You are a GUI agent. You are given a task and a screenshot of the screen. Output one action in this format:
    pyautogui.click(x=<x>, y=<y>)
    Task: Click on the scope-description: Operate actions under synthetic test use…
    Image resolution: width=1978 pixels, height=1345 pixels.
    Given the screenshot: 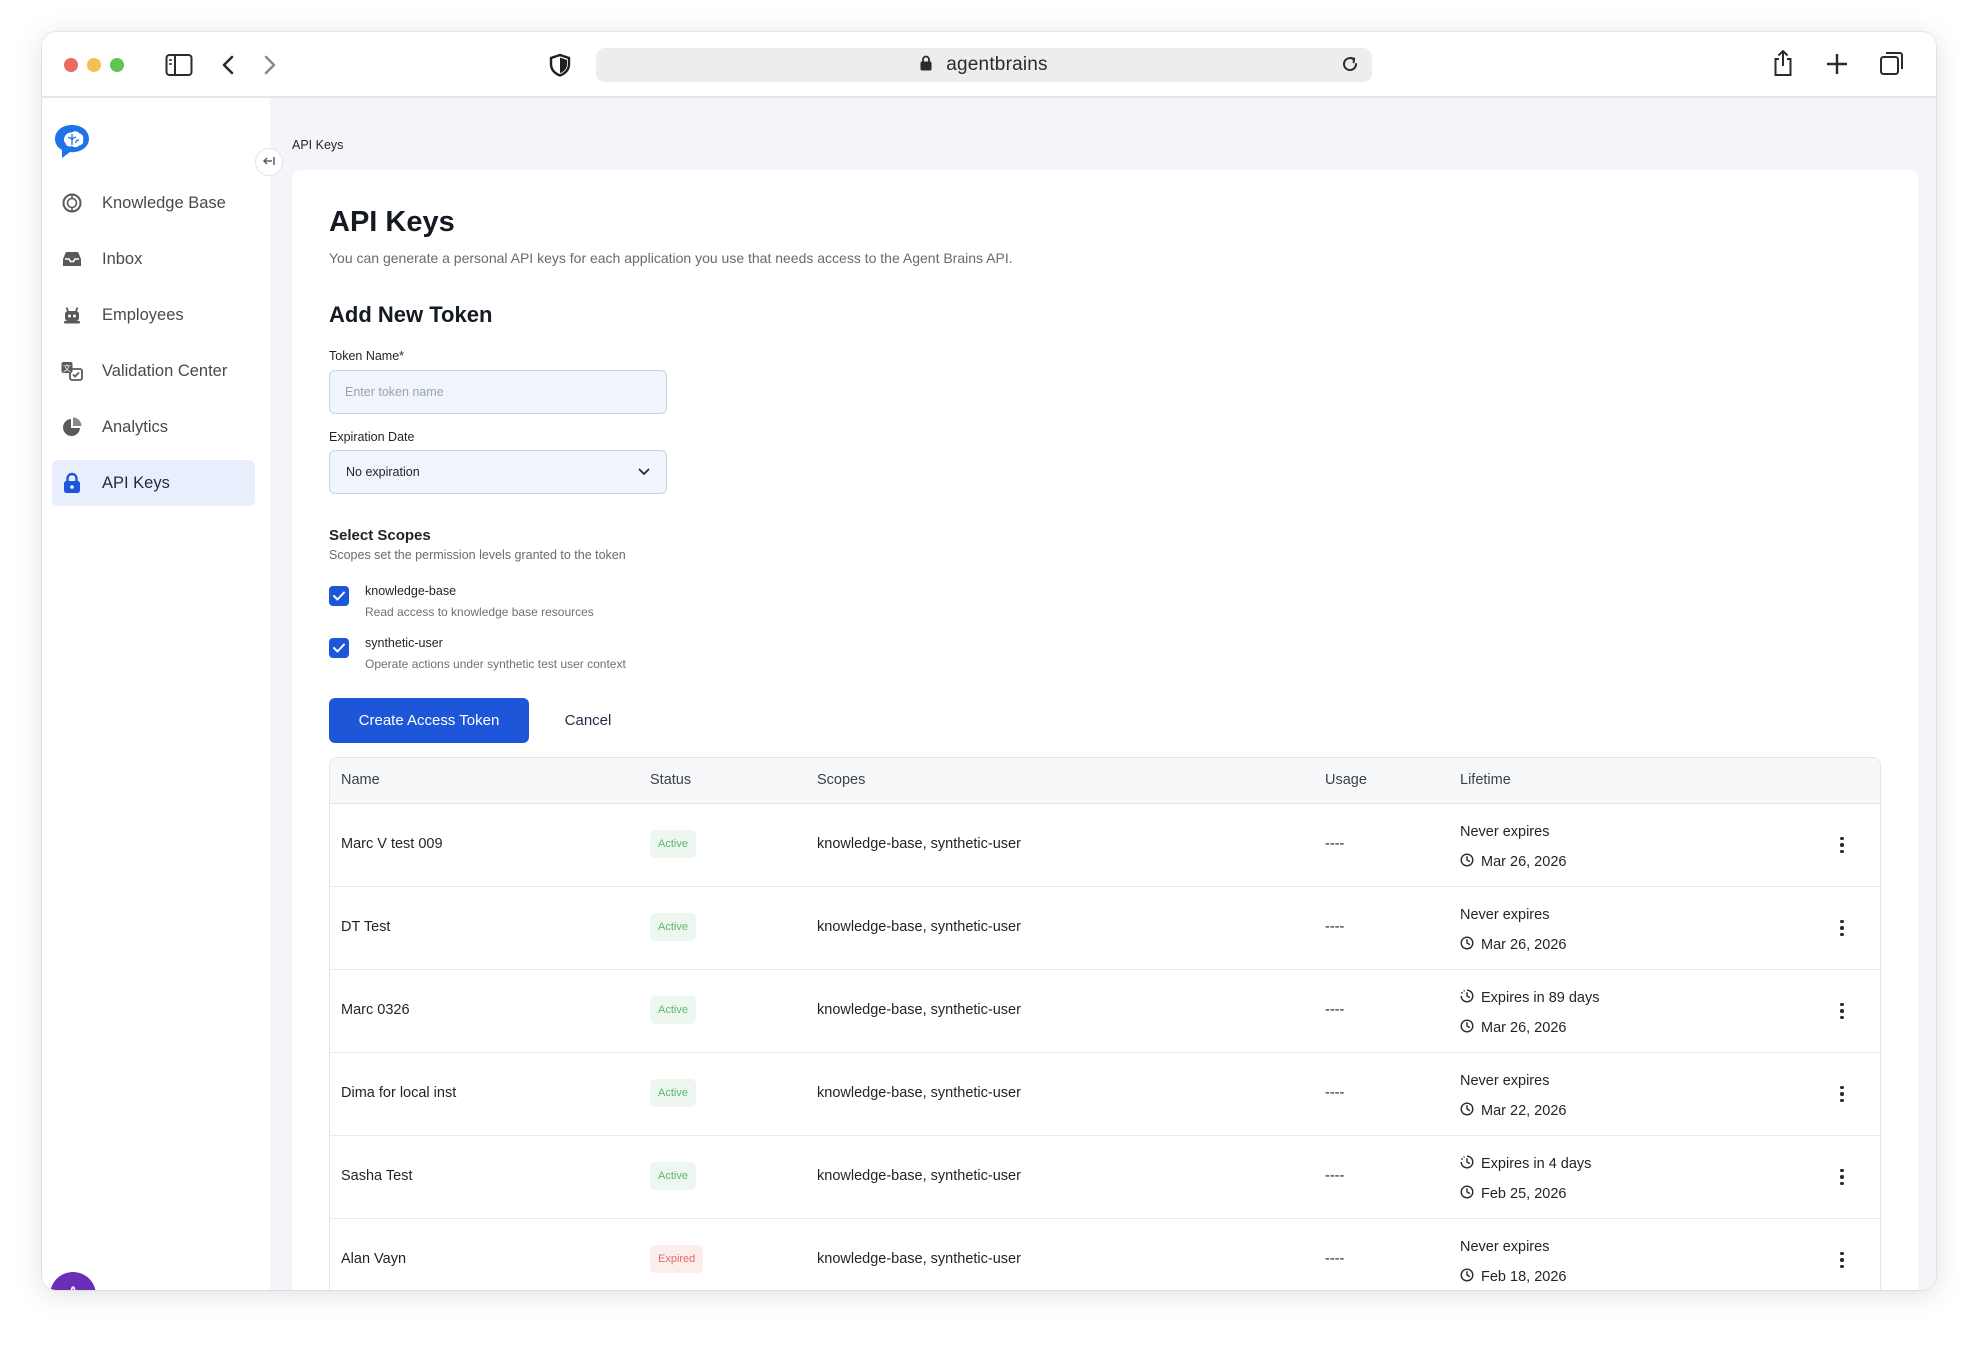 What is the action you would take?
    pyautogui.click(x=495, y=664)
    